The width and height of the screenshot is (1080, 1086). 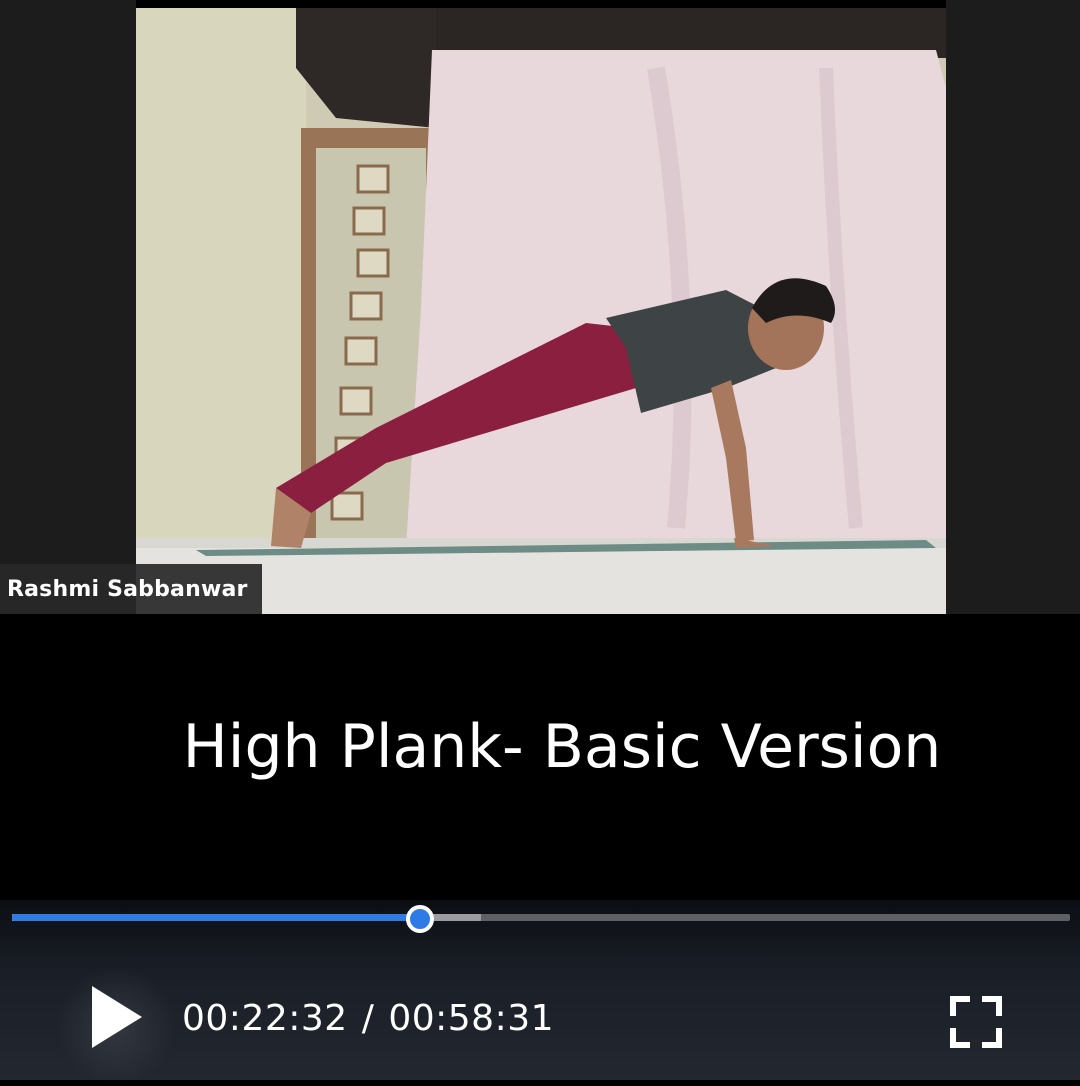 What do you see at coordinates (471, 1018) in the screenshot?
I see `total-time: 00:58:31` at bounding box center [471, 1018].